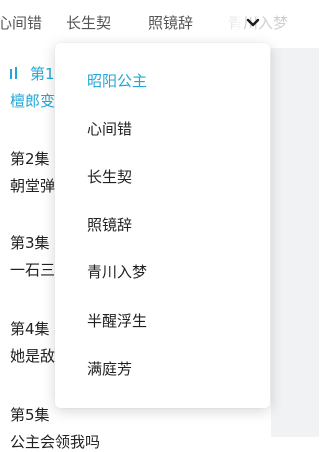 The width and height of the screenshot is (320, 452). I want to click on series-tab-bar: 心间错 长生契 照镜辞 青川入梦, so click(159, 24).